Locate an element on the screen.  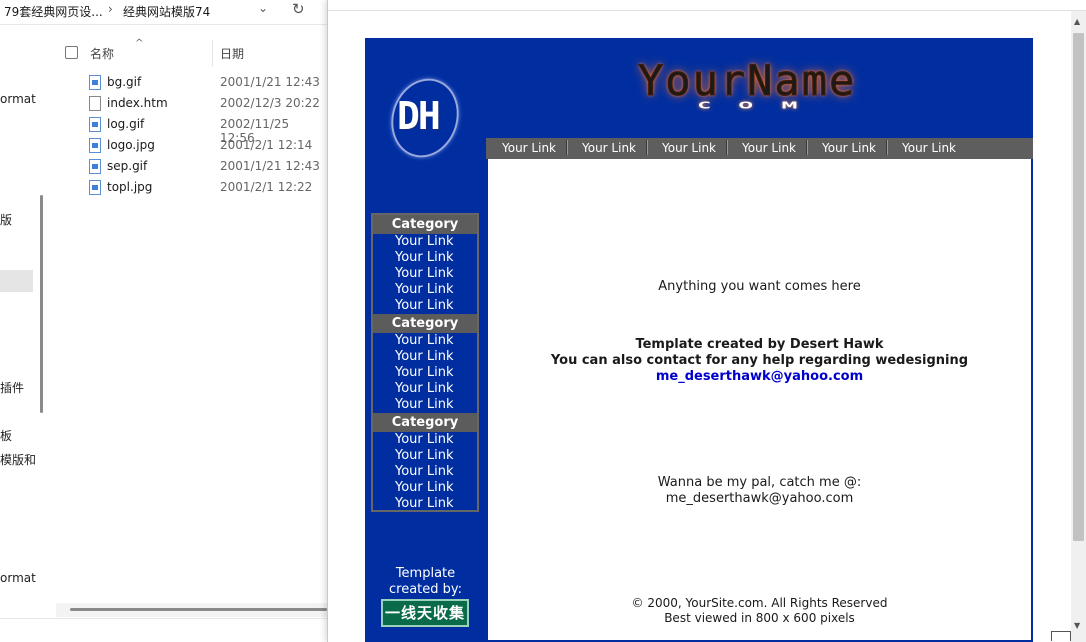
file-name: sep.gif is located at coordinates (127, 166).